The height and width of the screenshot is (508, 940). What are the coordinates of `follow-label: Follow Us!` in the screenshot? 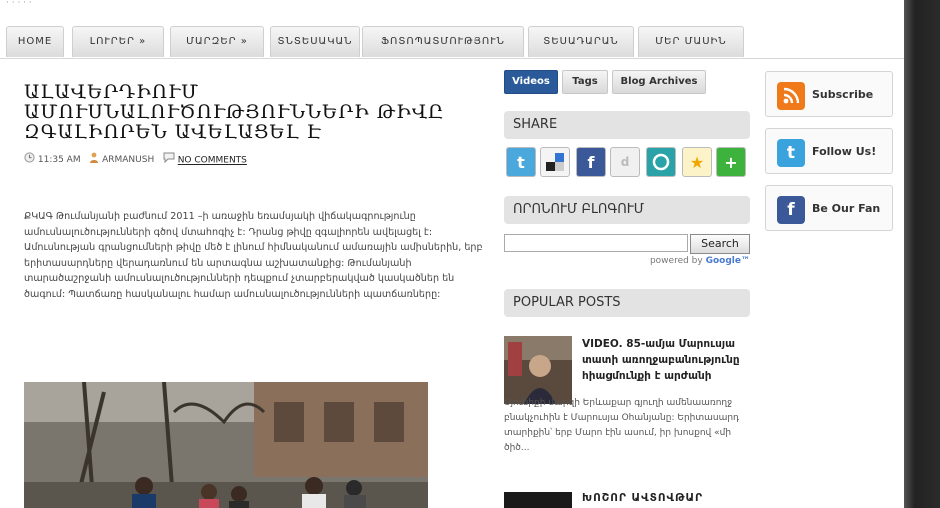 It's located at (844, 151).